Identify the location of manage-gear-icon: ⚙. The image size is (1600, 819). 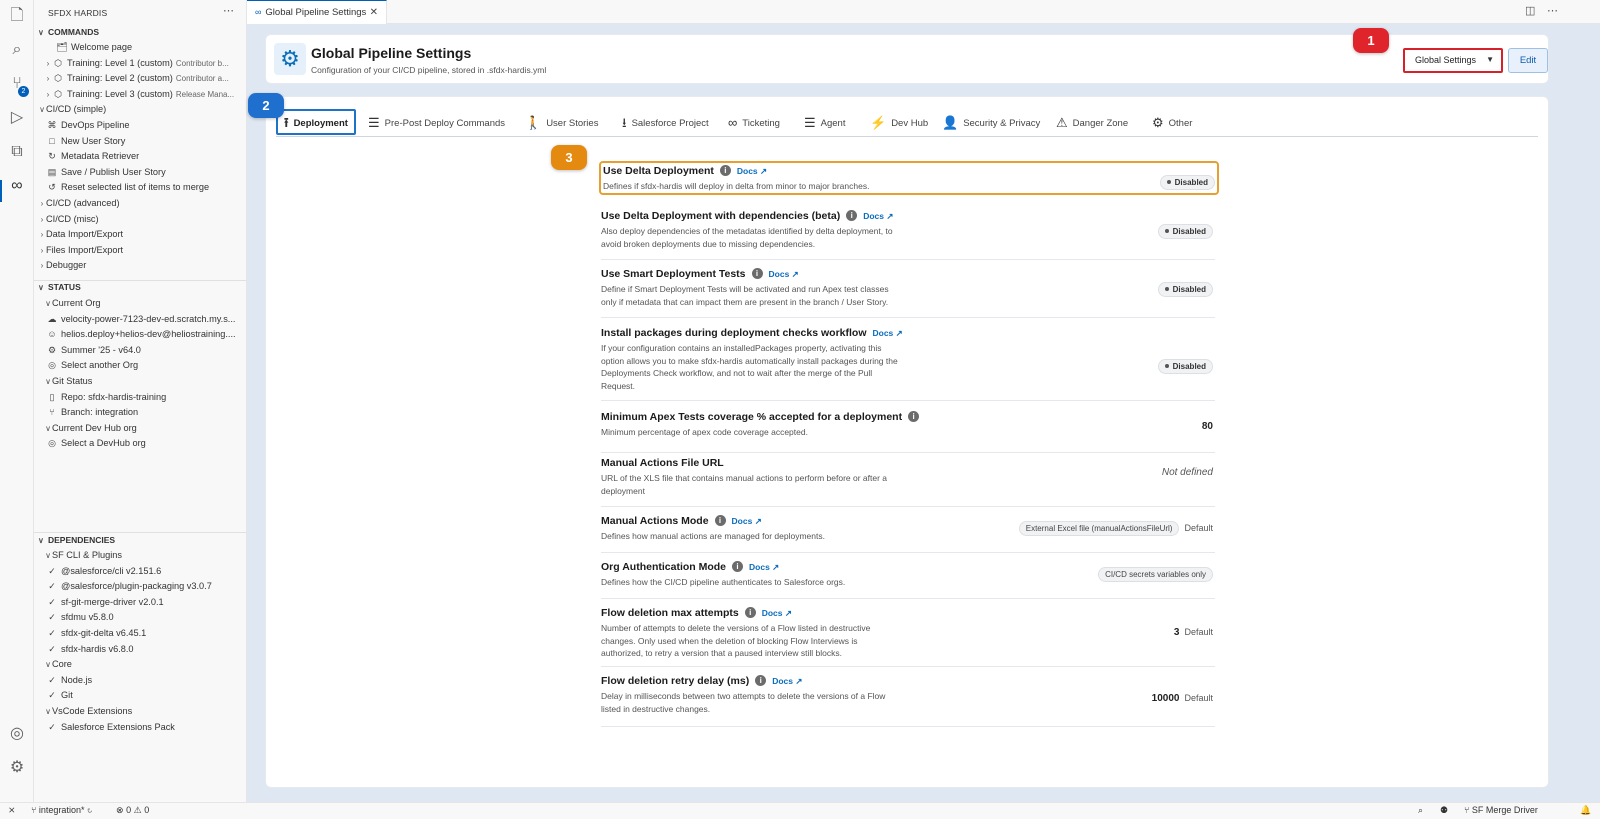
(17, 768).